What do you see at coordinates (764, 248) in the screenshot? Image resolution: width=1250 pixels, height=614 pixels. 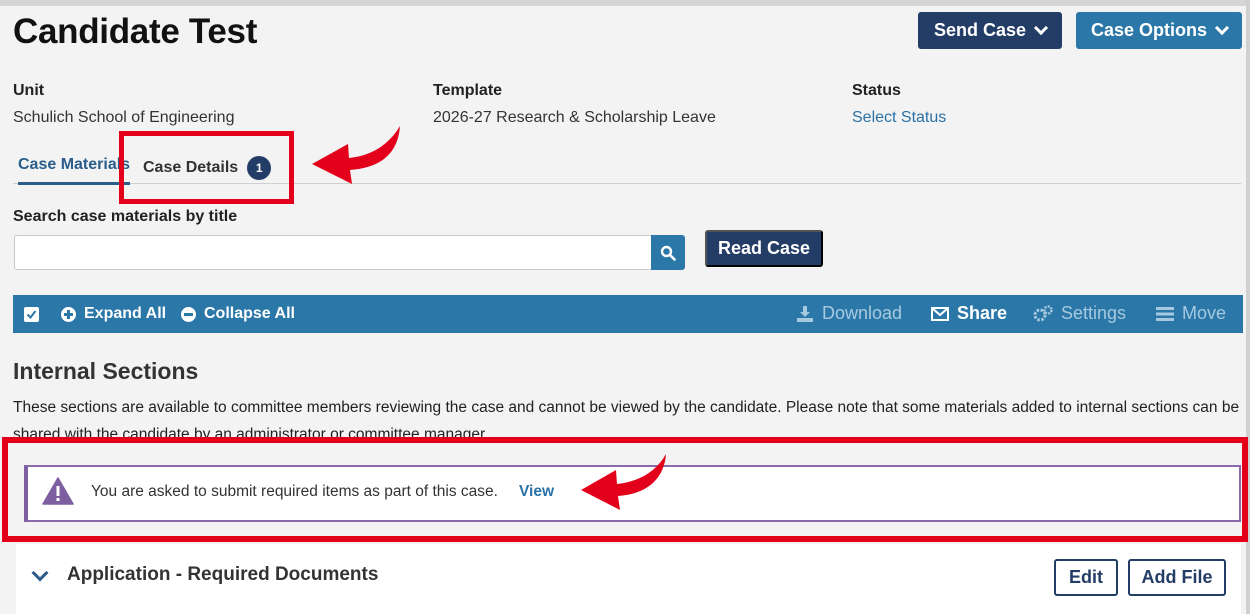 I see `read-case-button: Read Case` at bounding box center [764, 248].